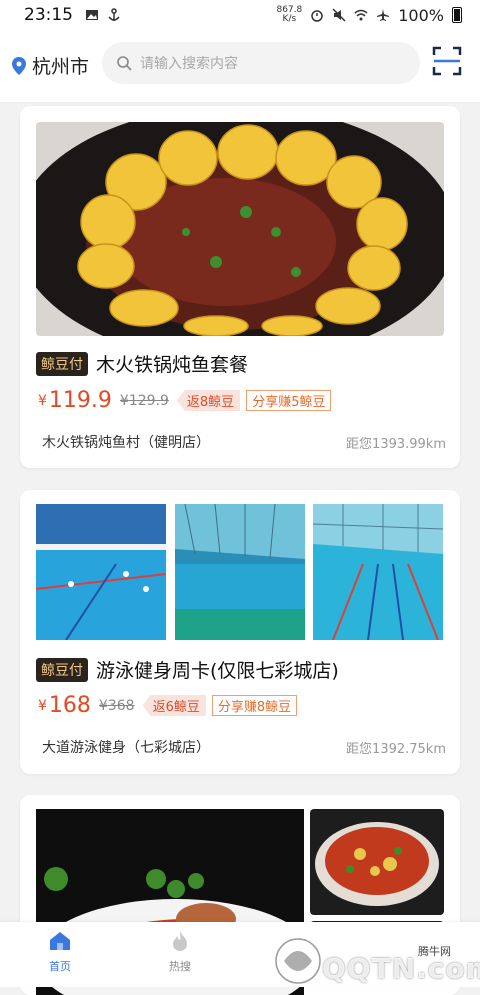 This screenshot has width=480, height=995. What do you see at coordinates (114, 14) in the screenshot?
I see `anchor-icon` at bounding box center [114, 14].